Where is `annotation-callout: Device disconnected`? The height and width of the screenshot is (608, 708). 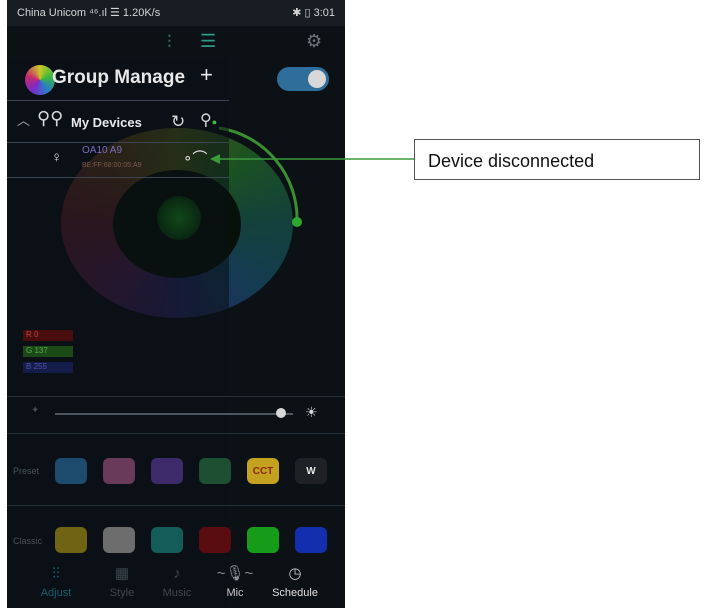
annotation-callout: Device disconnected is located at coordinates (557, 159).